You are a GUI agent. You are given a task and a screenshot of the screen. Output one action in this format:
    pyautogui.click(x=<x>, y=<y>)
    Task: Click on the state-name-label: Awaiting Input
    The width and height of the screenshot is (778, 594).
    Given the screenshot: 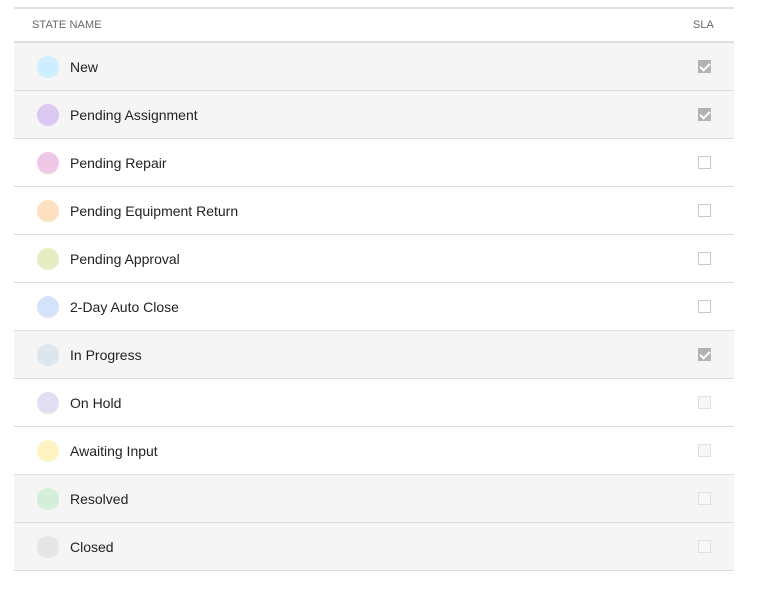 What is the action you would take?
    pyautogui.click(x=114, y=450)
    